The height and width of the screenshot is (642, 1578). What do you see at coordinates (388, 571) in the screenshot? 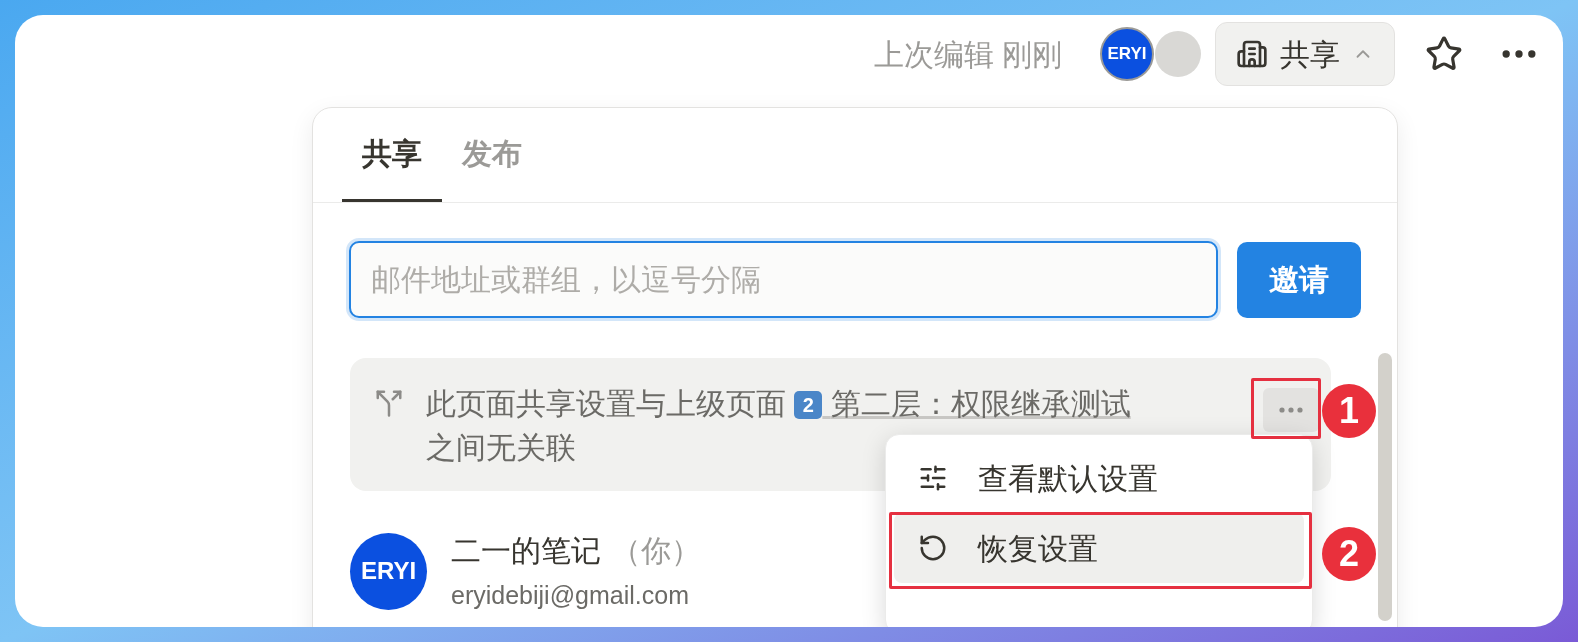
I see `member-avatar: ERYI` at bounding box center [388, 571].